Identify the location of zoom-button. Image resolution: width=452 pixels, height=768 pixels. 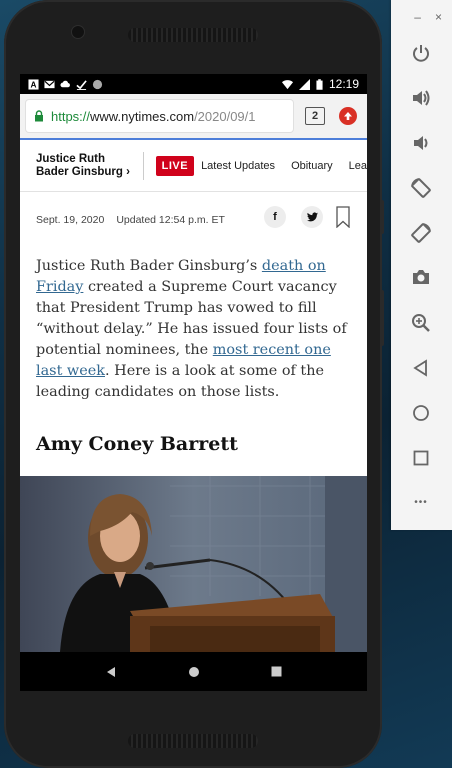
(421, 323).